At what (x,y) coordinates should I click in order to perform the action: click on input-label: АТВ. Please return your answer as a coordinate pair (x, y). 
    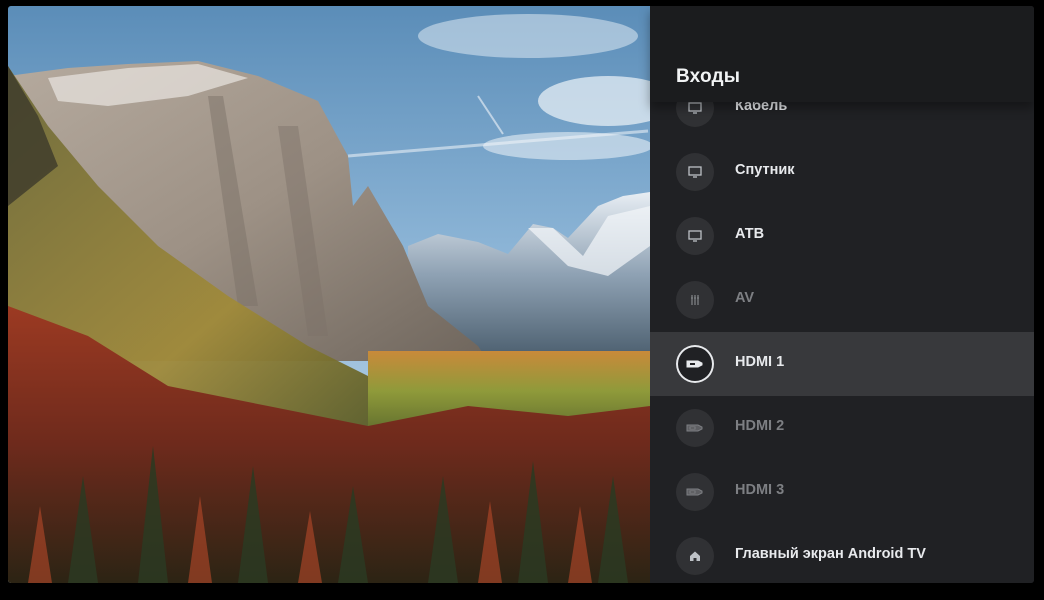
    Looking at the image, I should click on (750, 234).